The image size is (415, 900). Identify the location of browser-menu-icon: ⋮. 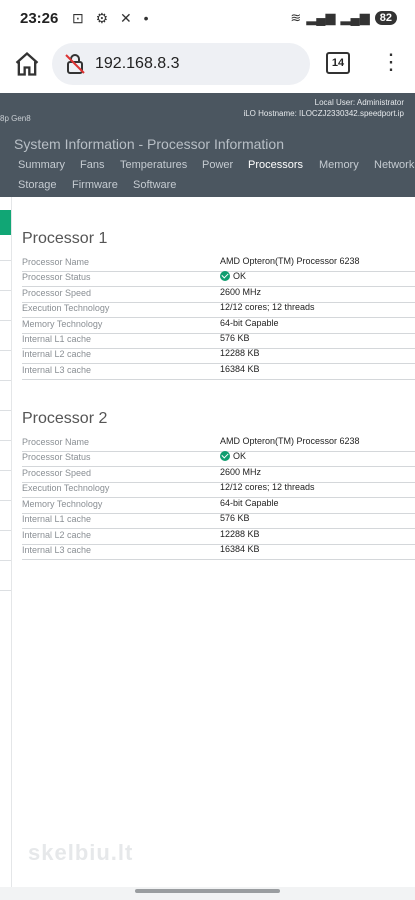
(391, 62).